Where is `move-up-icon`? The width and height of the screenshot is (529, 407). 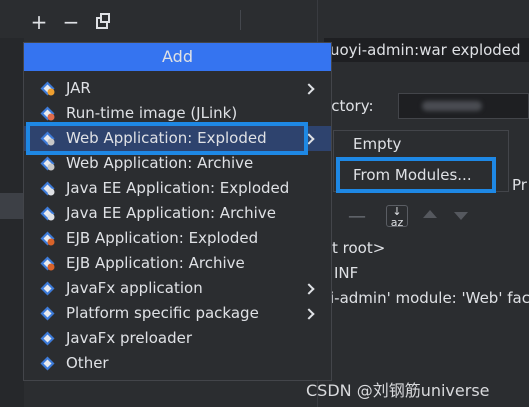
move-up-icon is located at coordinates (430, 214).